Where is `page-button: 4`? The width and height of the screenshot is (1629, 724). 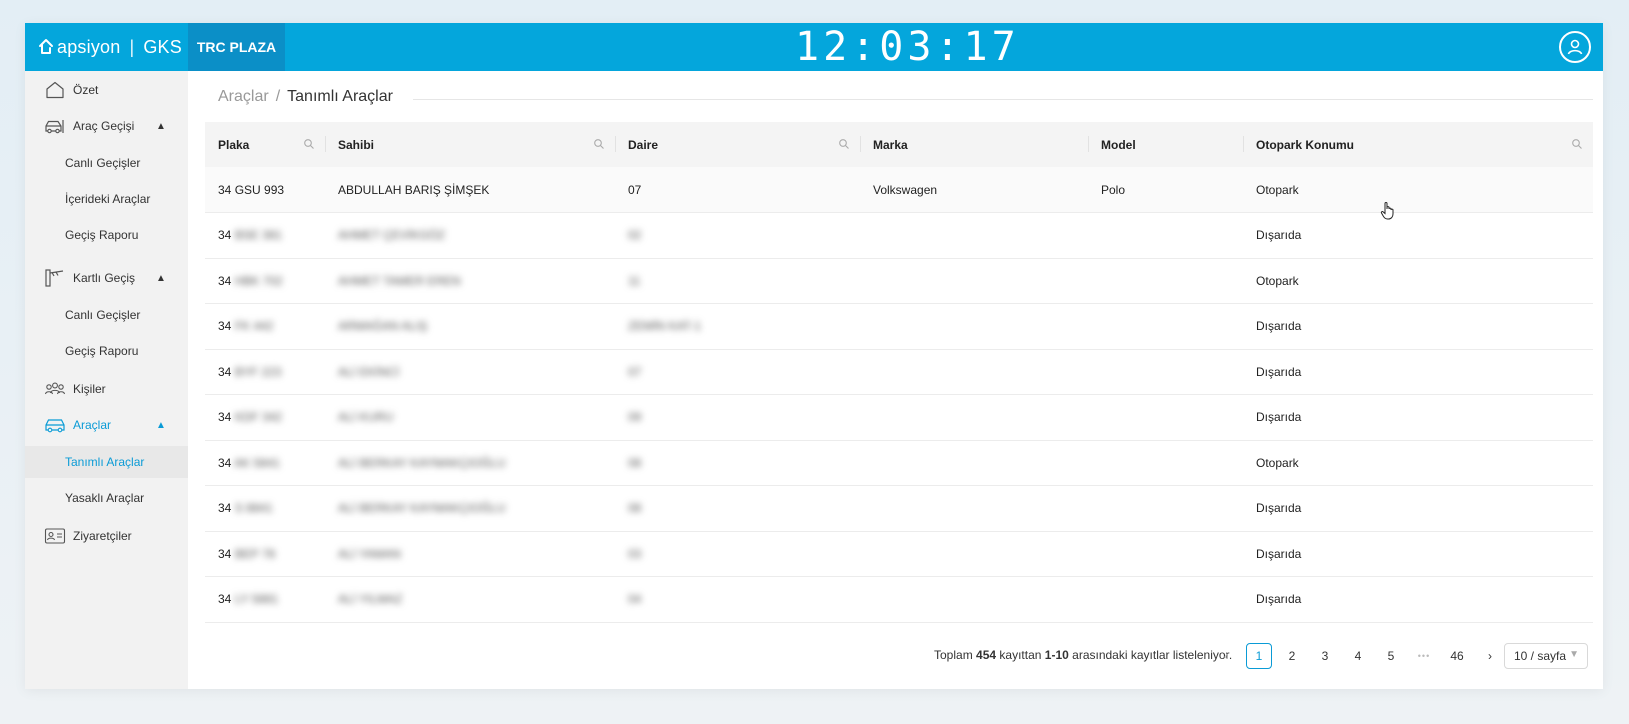
page-button: 4 is located at coordinates (1358, 656).